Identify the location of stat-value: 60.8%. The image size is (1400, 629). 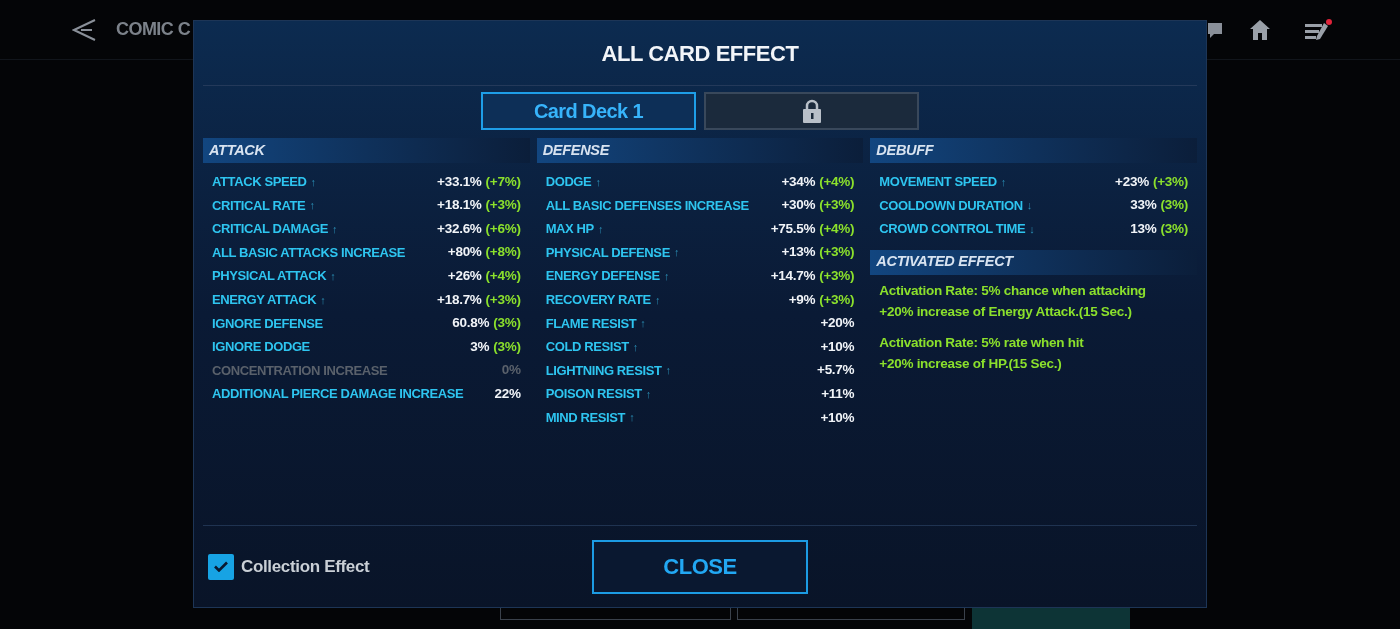
(471, 323).